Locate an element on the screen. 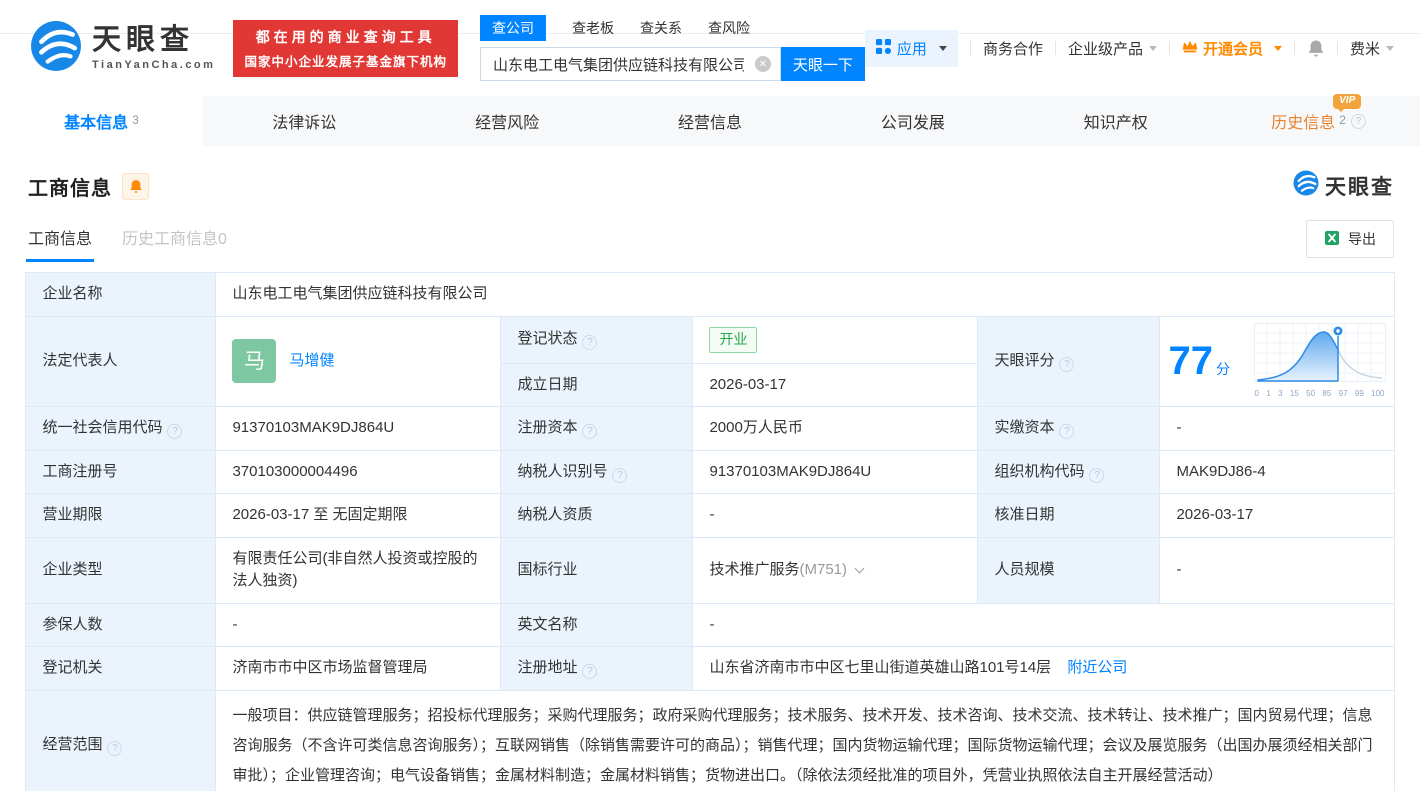 The width and height of the screenshot is (1420, 791). field-label-approval-date: 核准日期 is located at coordinates (1069, 515).